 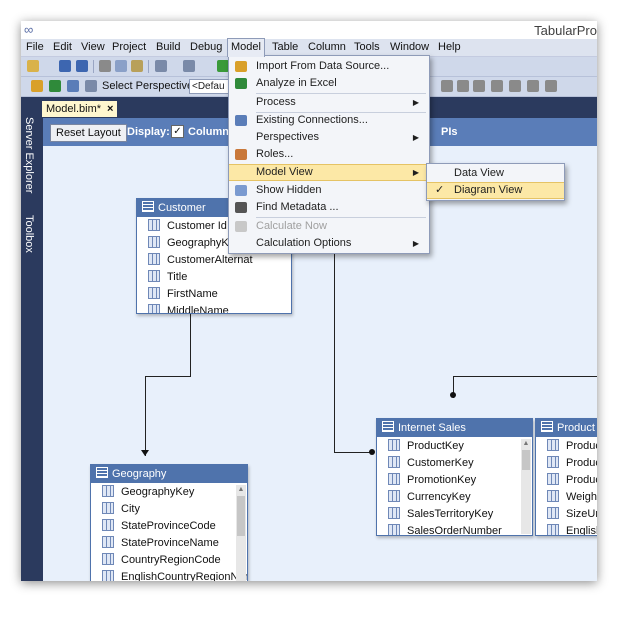 I want to click on excel-icon, so click(x=55, y=86).